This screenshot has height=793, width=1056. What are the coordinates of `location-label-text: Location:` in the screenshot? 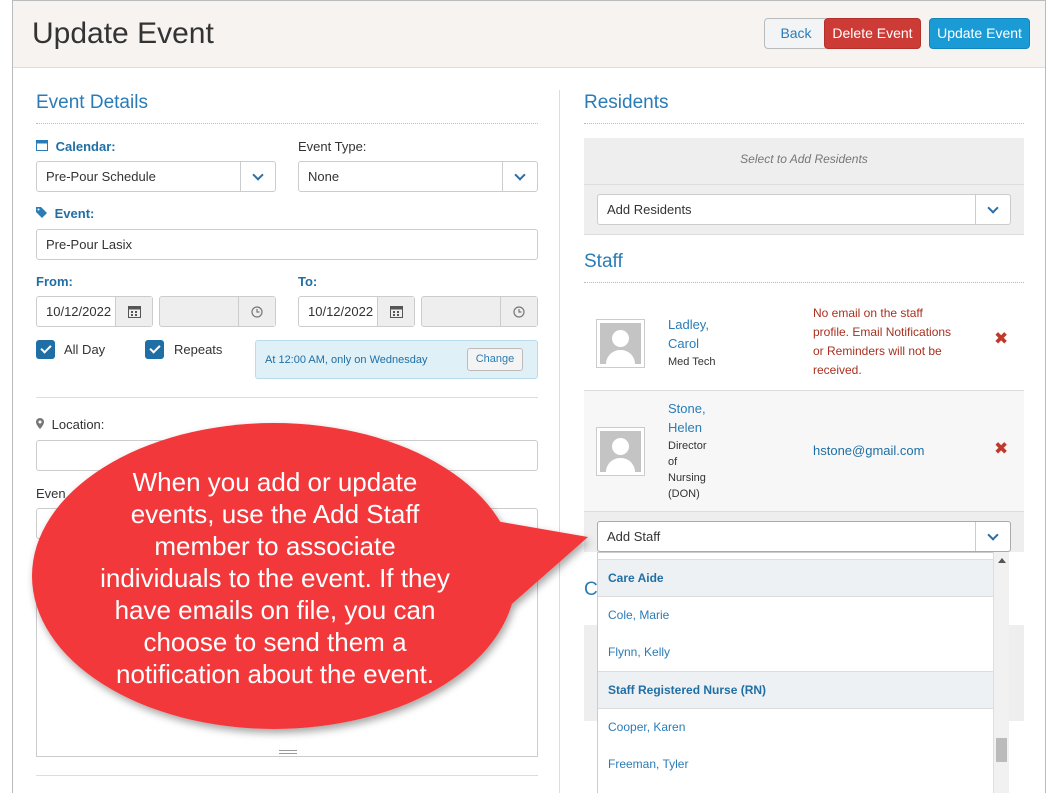 It's located at (78, 424).